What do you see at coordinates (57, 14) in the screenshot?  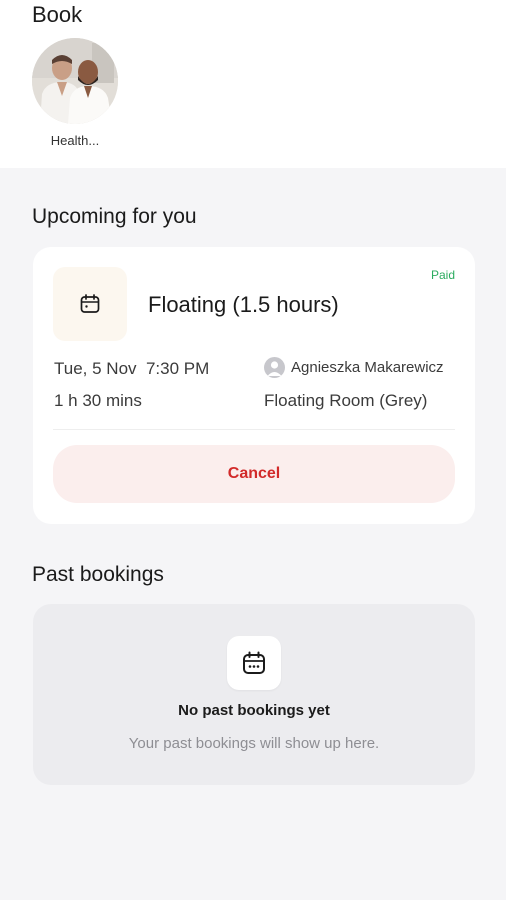 I see `book-title: Book` at bounding box center [57, 14].